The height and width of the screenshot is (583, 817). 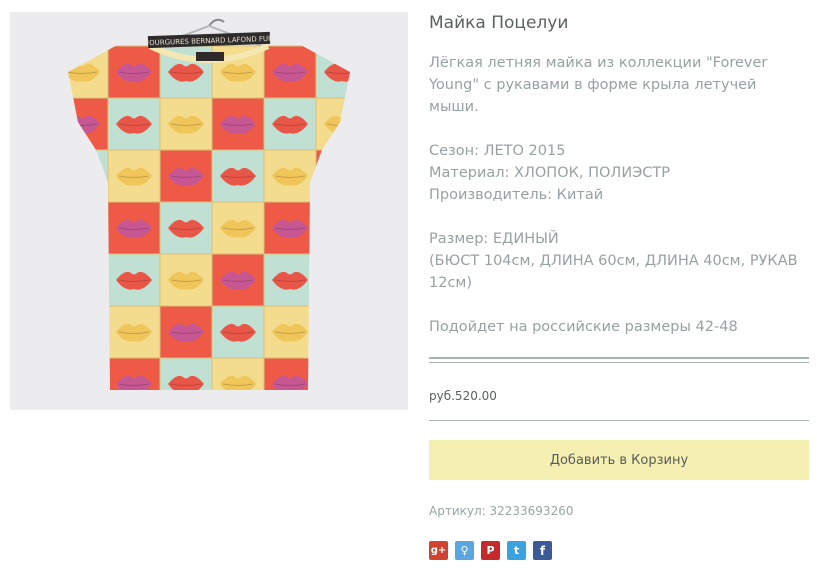 I want to click on twitter-icon: t, so click(x=516, y=550).